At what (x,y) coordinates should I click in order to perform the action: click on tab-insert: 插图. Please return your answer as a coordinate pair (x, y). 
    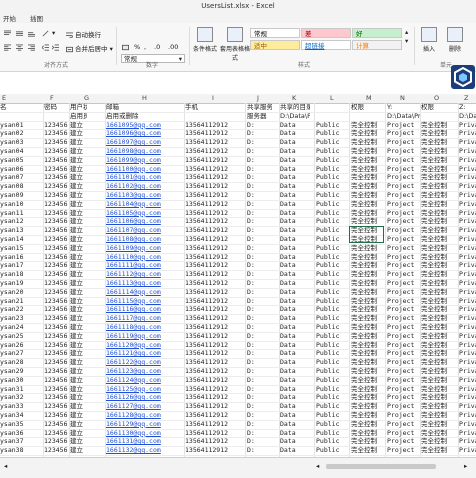
    Looking at the image, I should click on (36, 18).